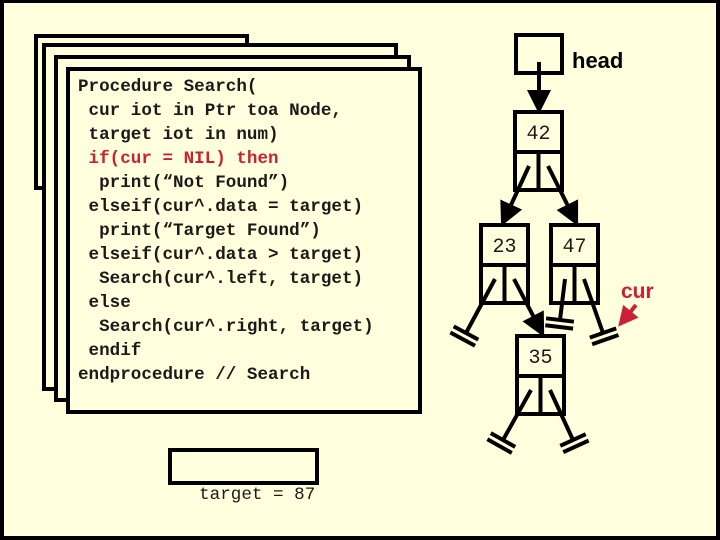  I want to click on nil-pointer-n47-left, so click(562, 299).